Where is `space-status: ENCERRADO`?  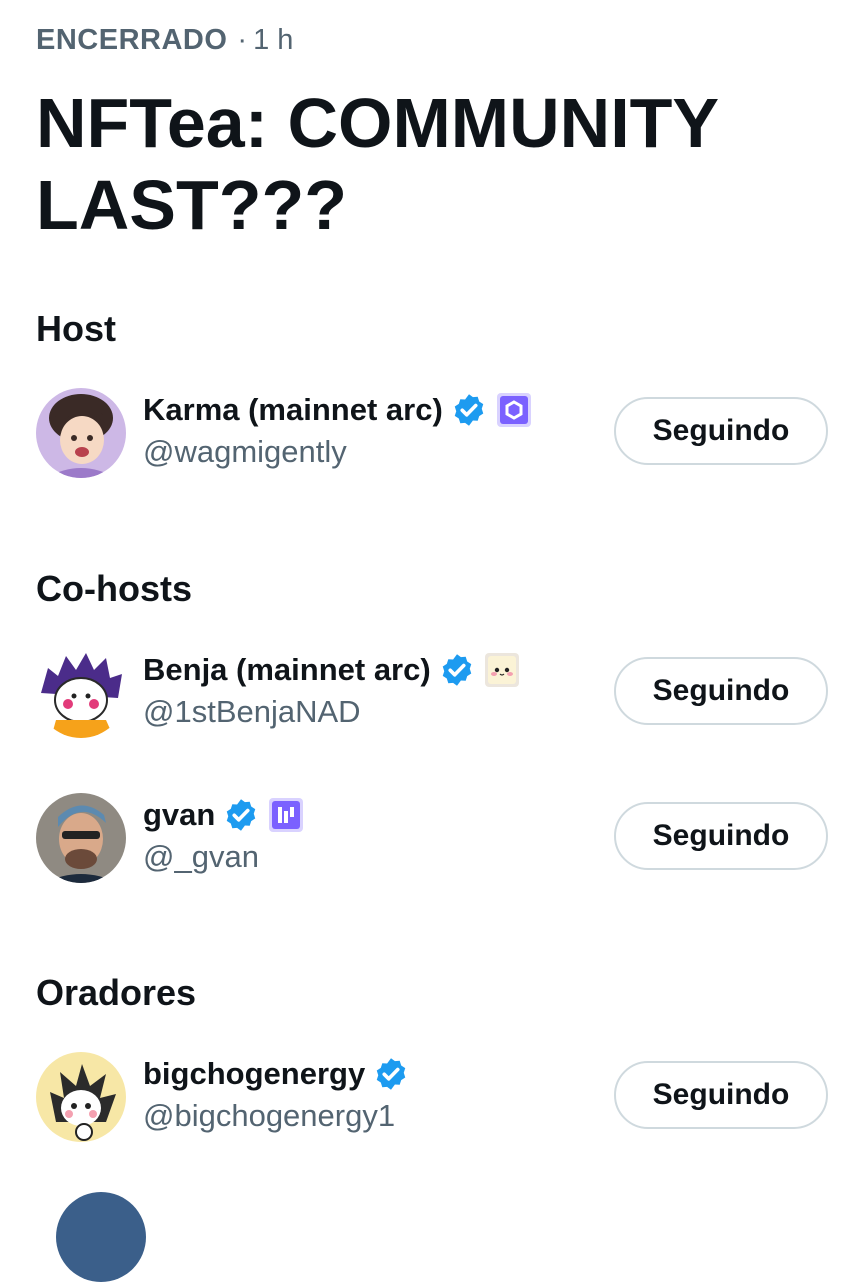
space-status: ENCERRADO is located at coordinates (132, 40).